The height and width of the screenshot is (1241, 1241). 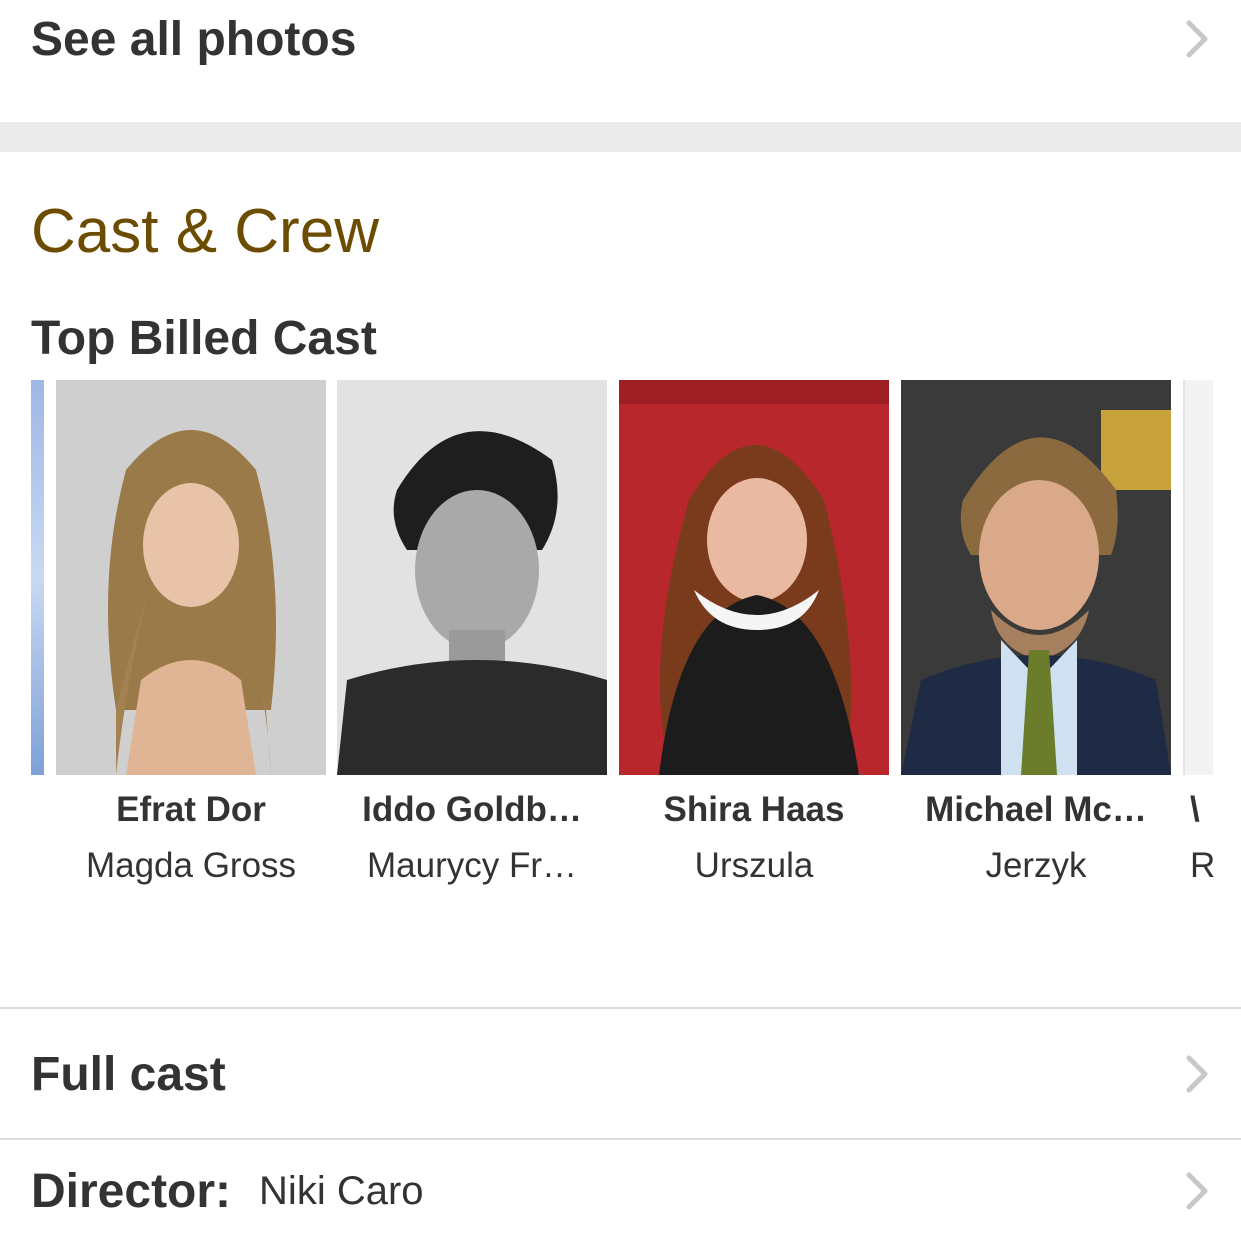 What do you see at coordinates (620, 39) in the screenshot?
I see `see-all-photos-row: See all photos` at bounding box center [620, 39].